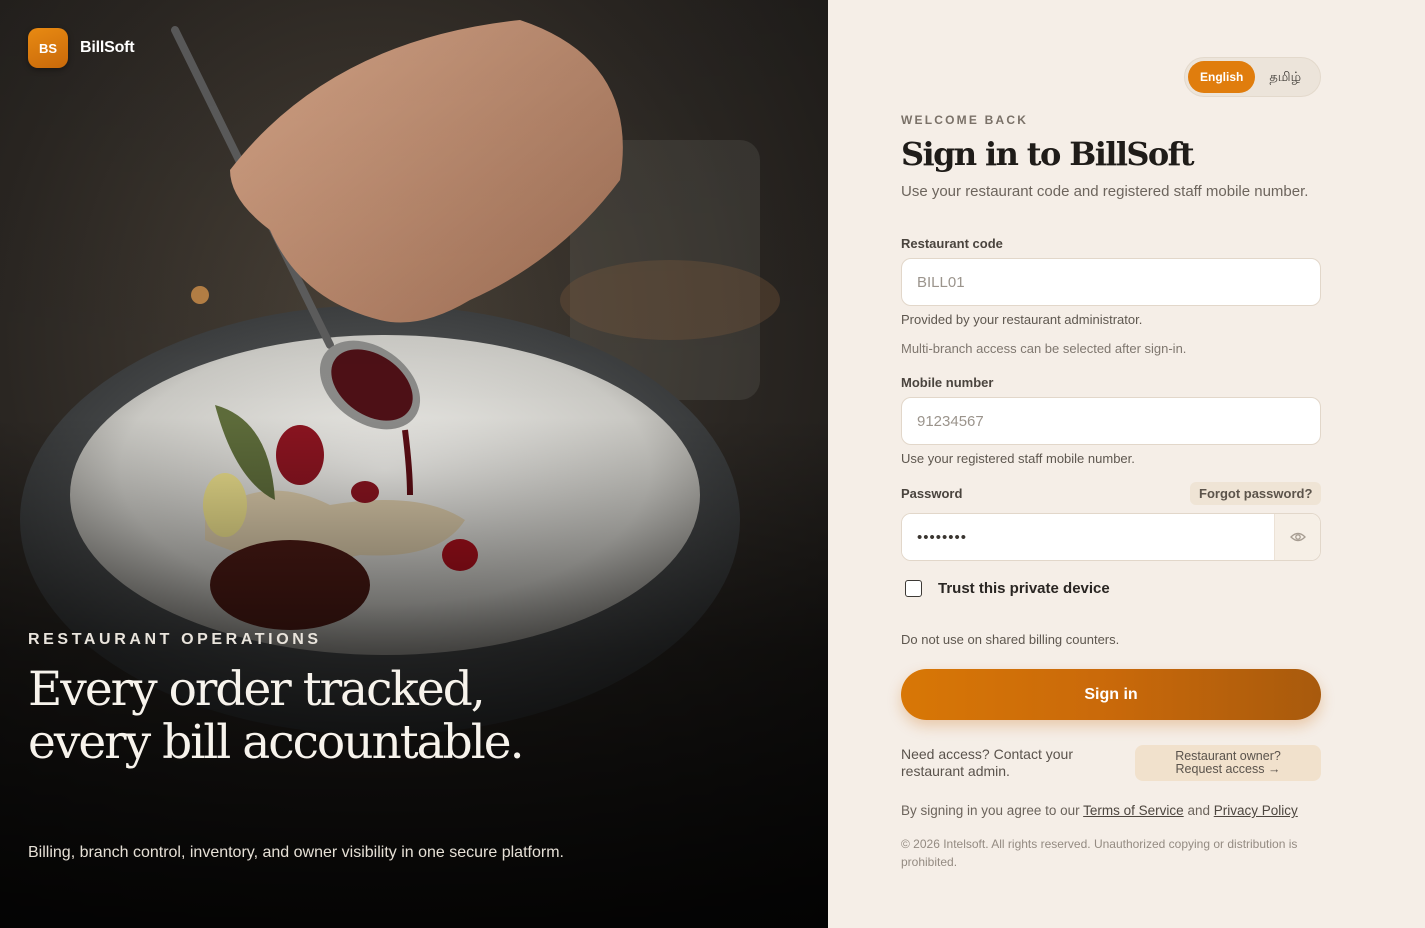 Image resolution: width=1425 pixels, height=928 pixels. I want to click on restaurant-code-input, so click(1111, 282).